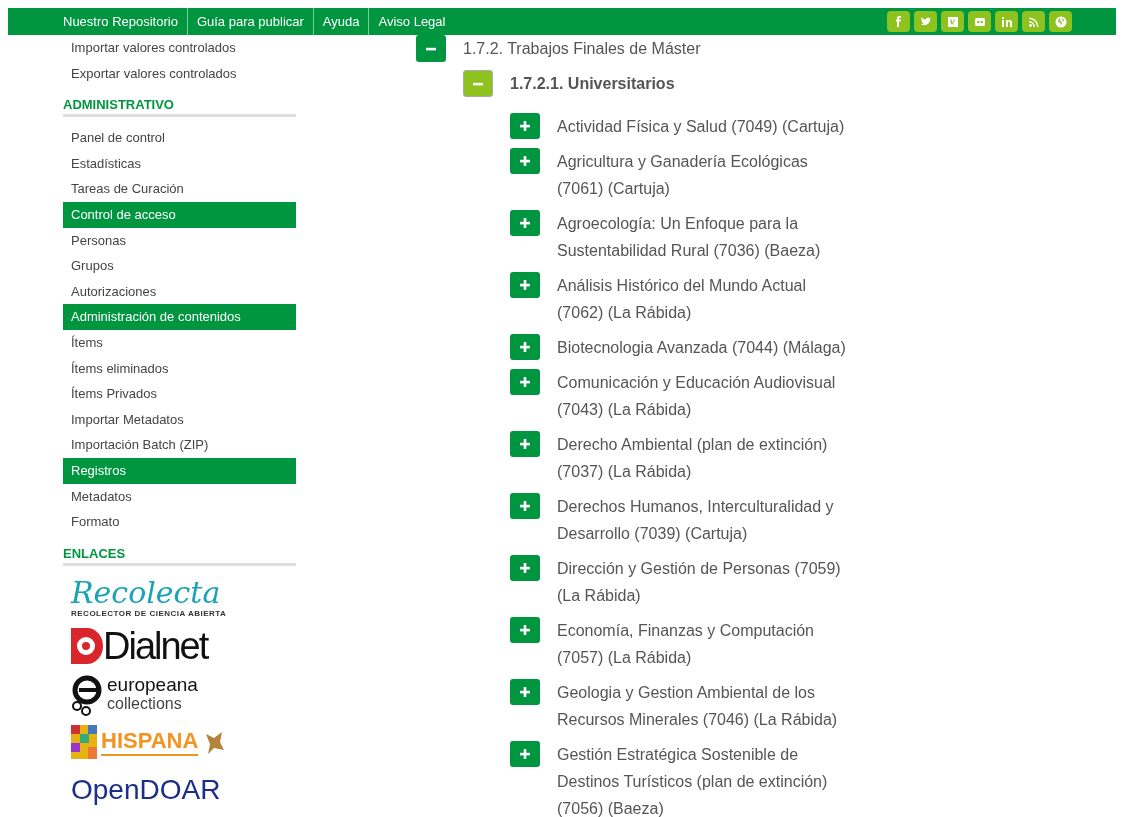 The width and height of the screenshot is (1132, 817). What do you see at coordinates (179, 394) in the screenshot?
I see `sidebar-link: Ítems Privados` at bounding box center [179, 394].